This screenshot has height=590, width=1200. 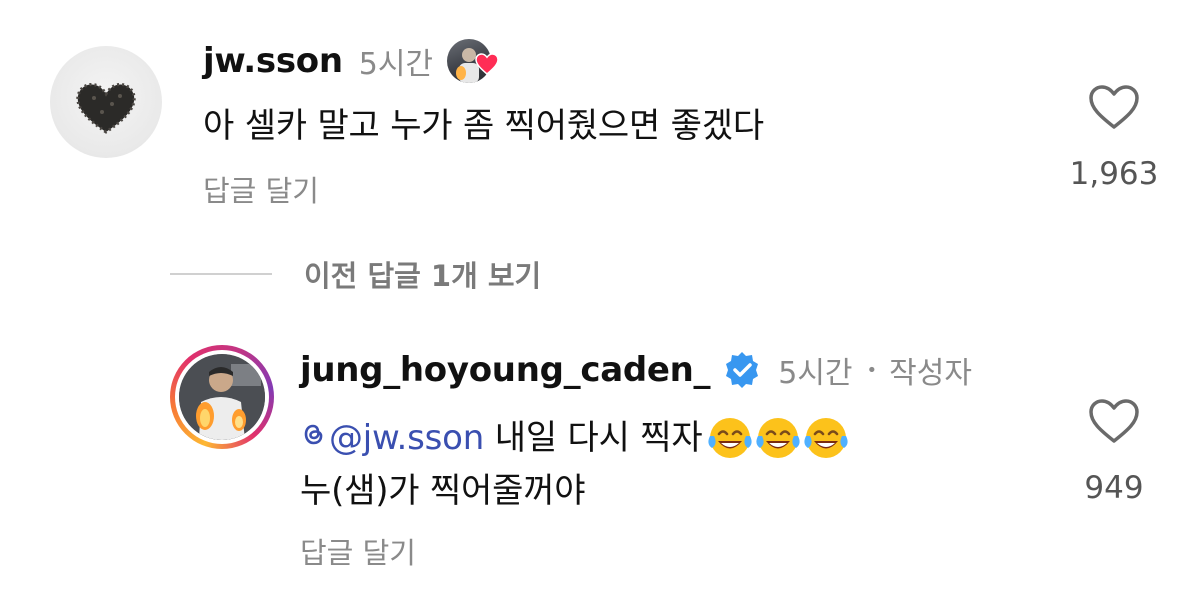 I want to click on like-section: 1,963, so click(x=1114, y=138).